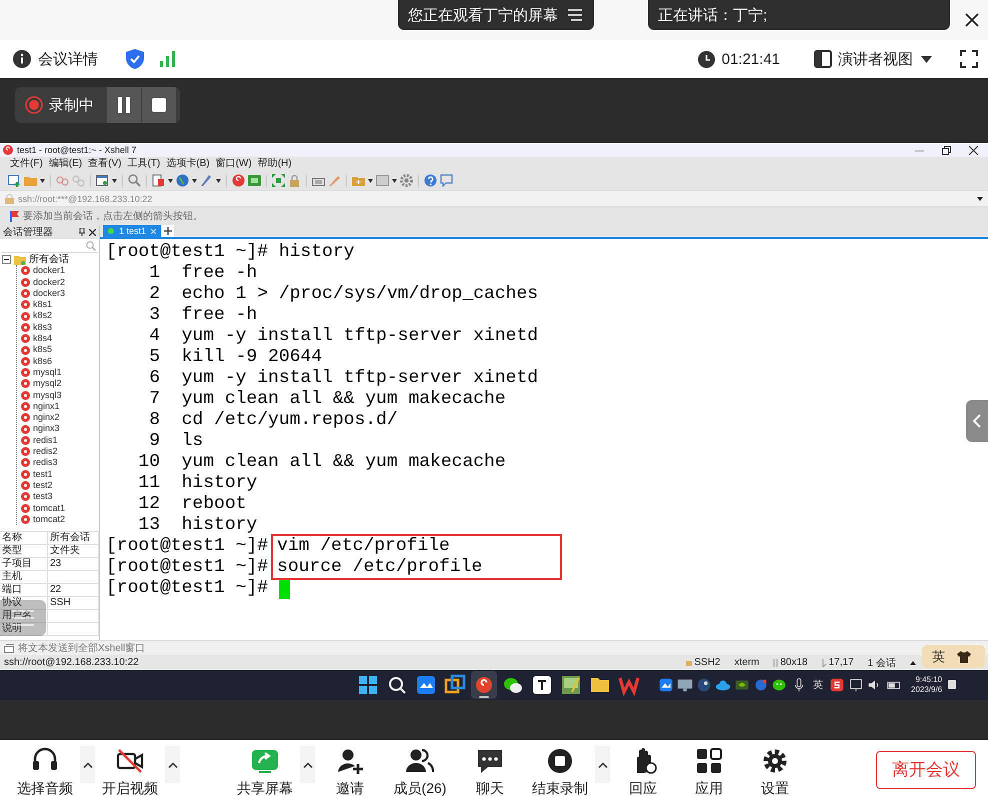  Describe the element at coordinates (49, 294) in the screenshot. I see `tree-item: docker3` at that location.